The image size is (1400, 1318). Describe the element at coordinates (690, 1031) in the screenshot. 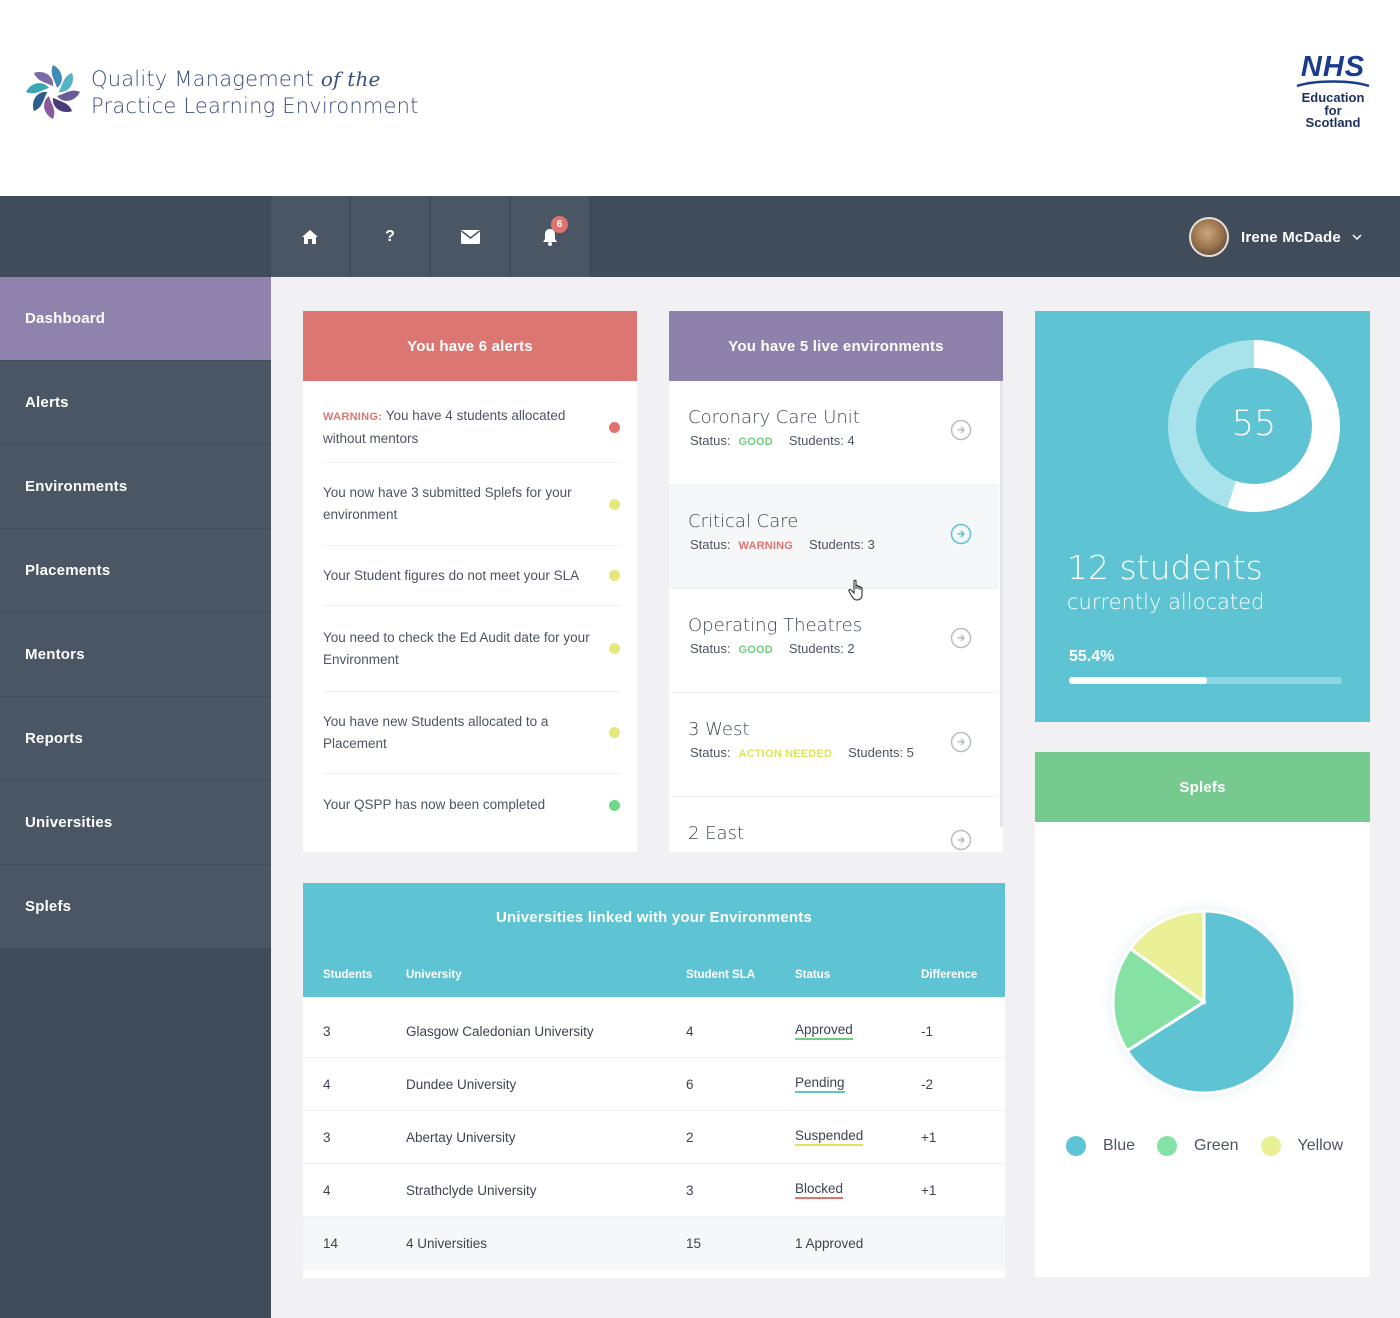

I see `cell-value: 4` at that location.